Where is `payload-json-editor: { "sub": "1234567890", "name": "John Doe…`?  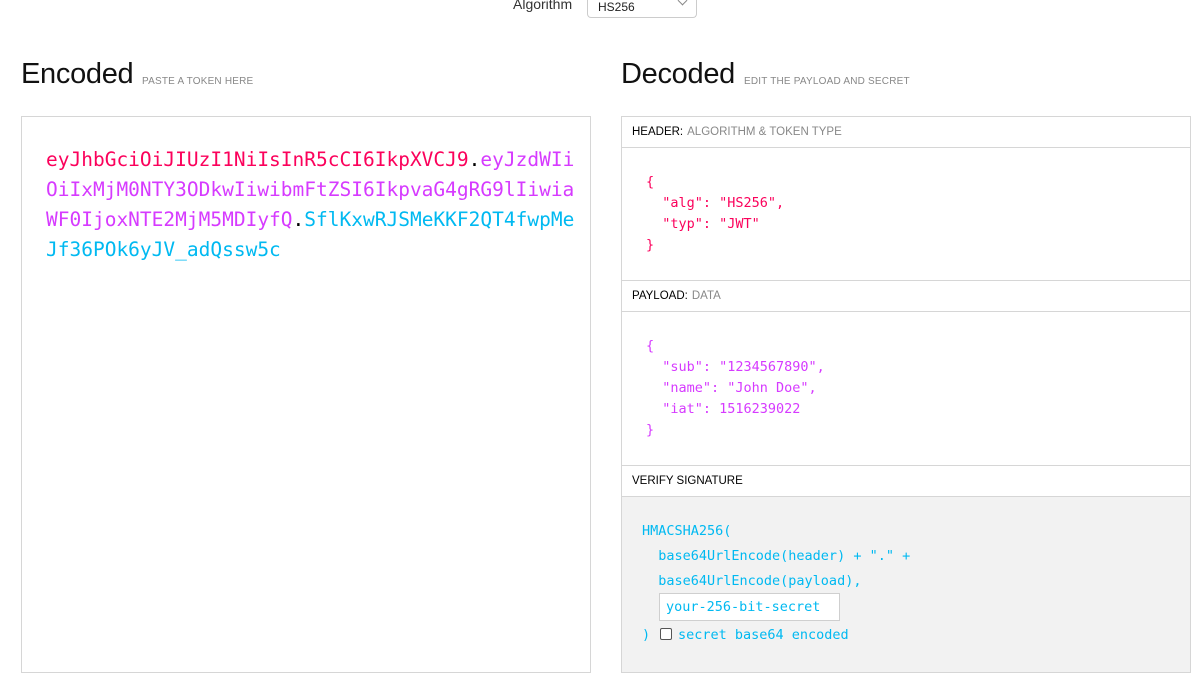 payload-json-editor: { "sub": "1234567890", "name": "John Doe… is located at coordinates (906, 389).